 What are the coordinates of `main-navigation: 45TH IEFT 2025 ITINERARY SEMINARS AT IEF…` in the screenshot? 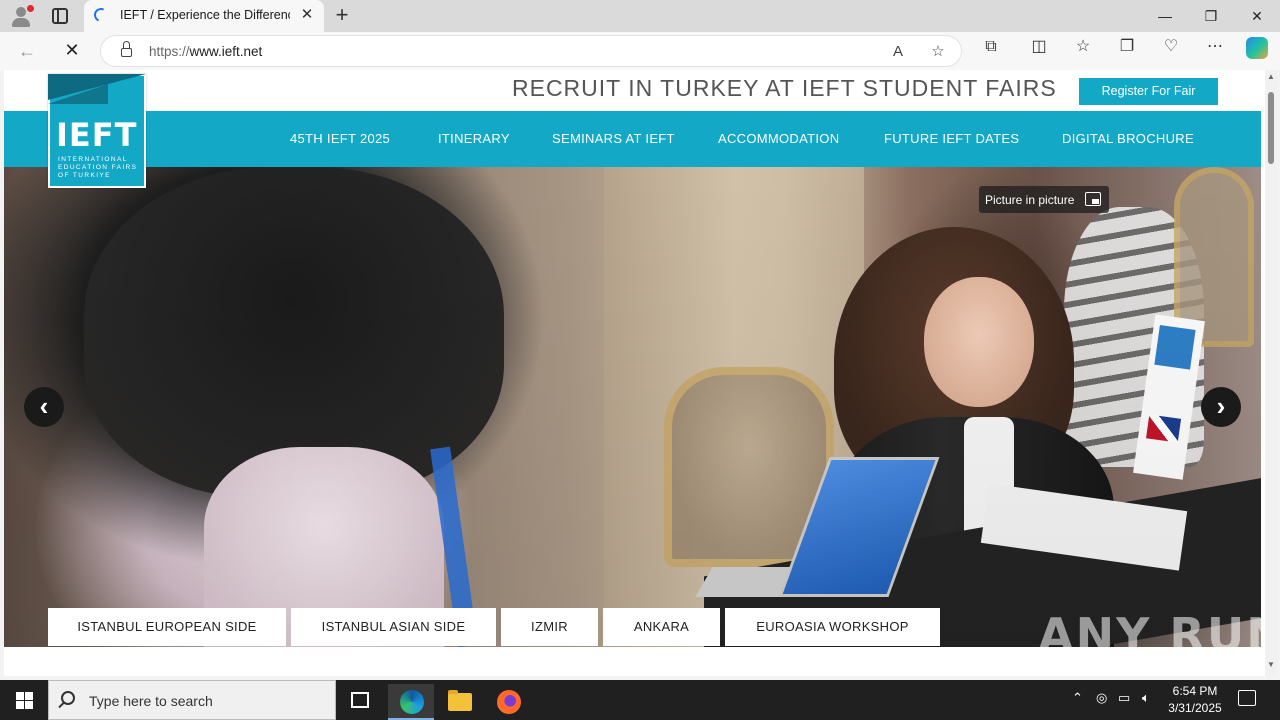 It's located at (632, 139).